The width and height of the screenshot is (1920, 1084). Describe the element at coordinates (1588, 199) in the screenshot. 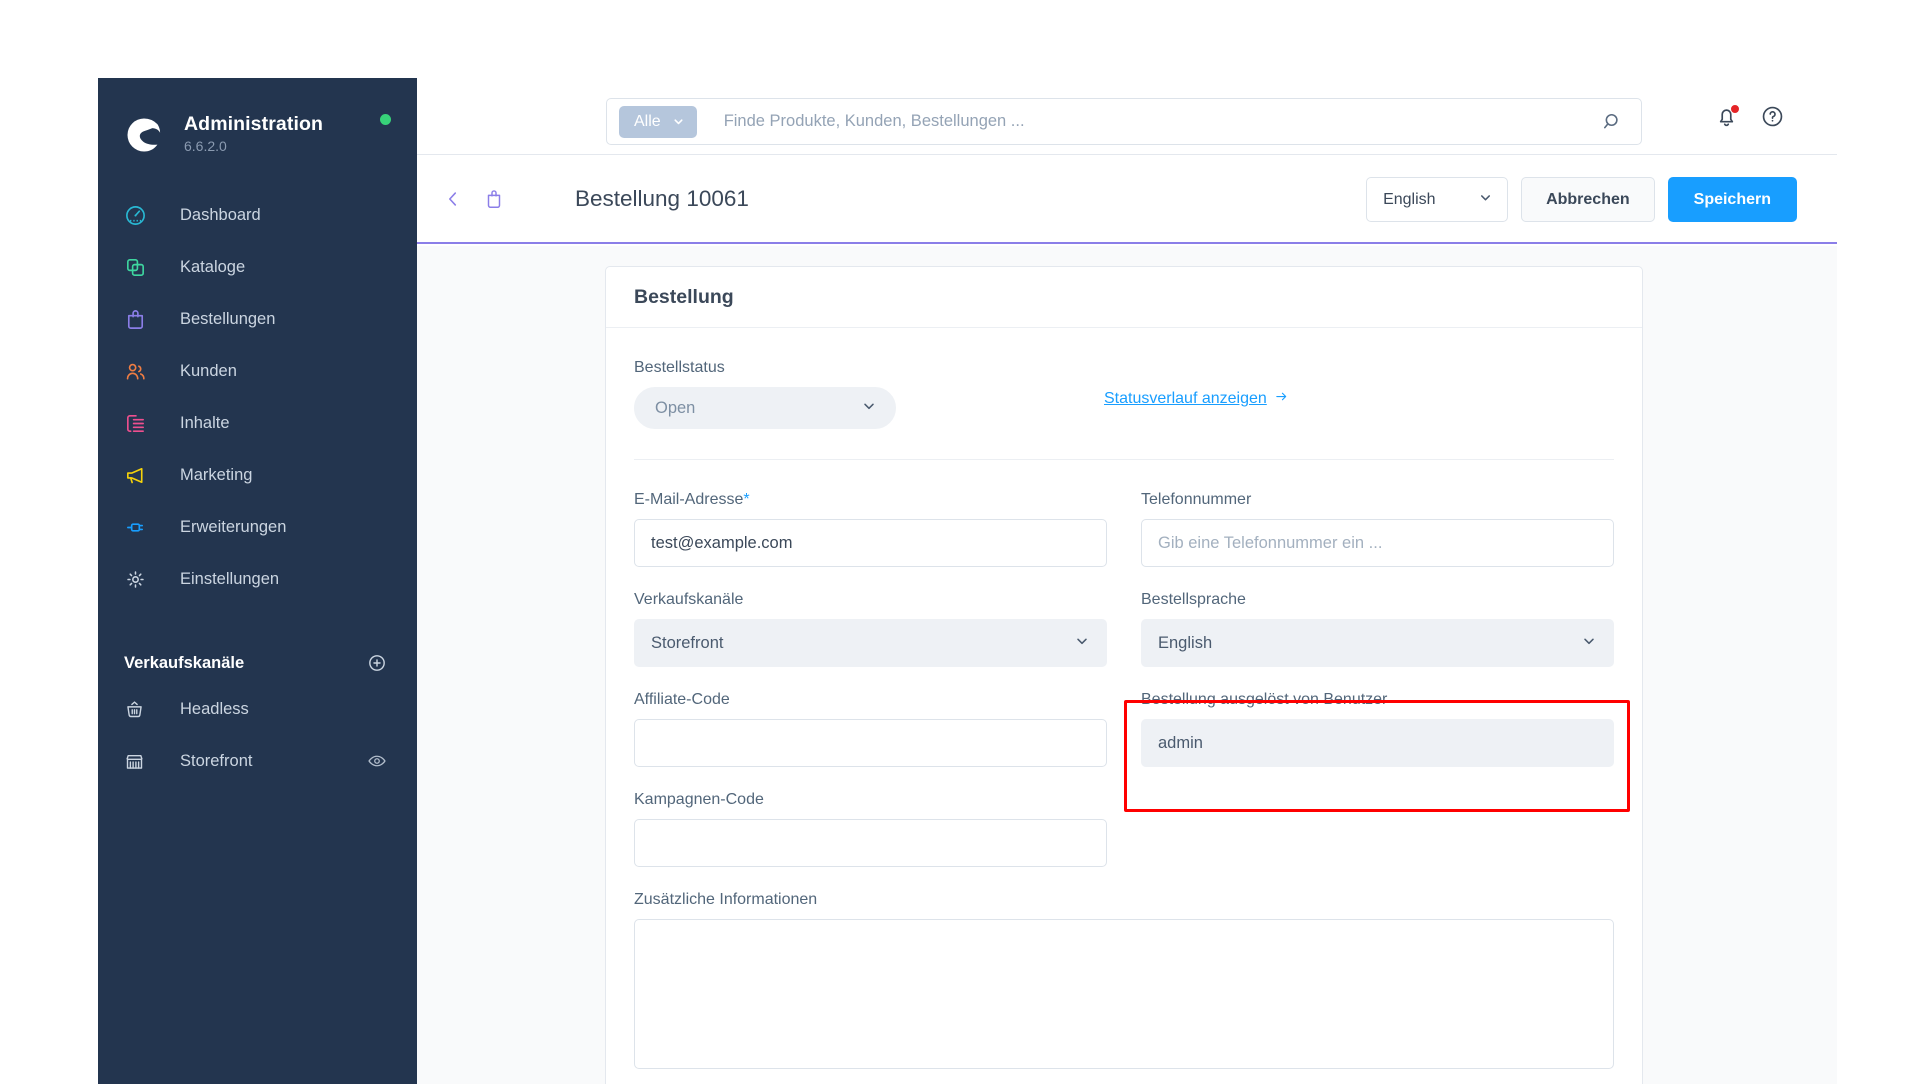

I see `cancel-button: Abbrechen` at that location.